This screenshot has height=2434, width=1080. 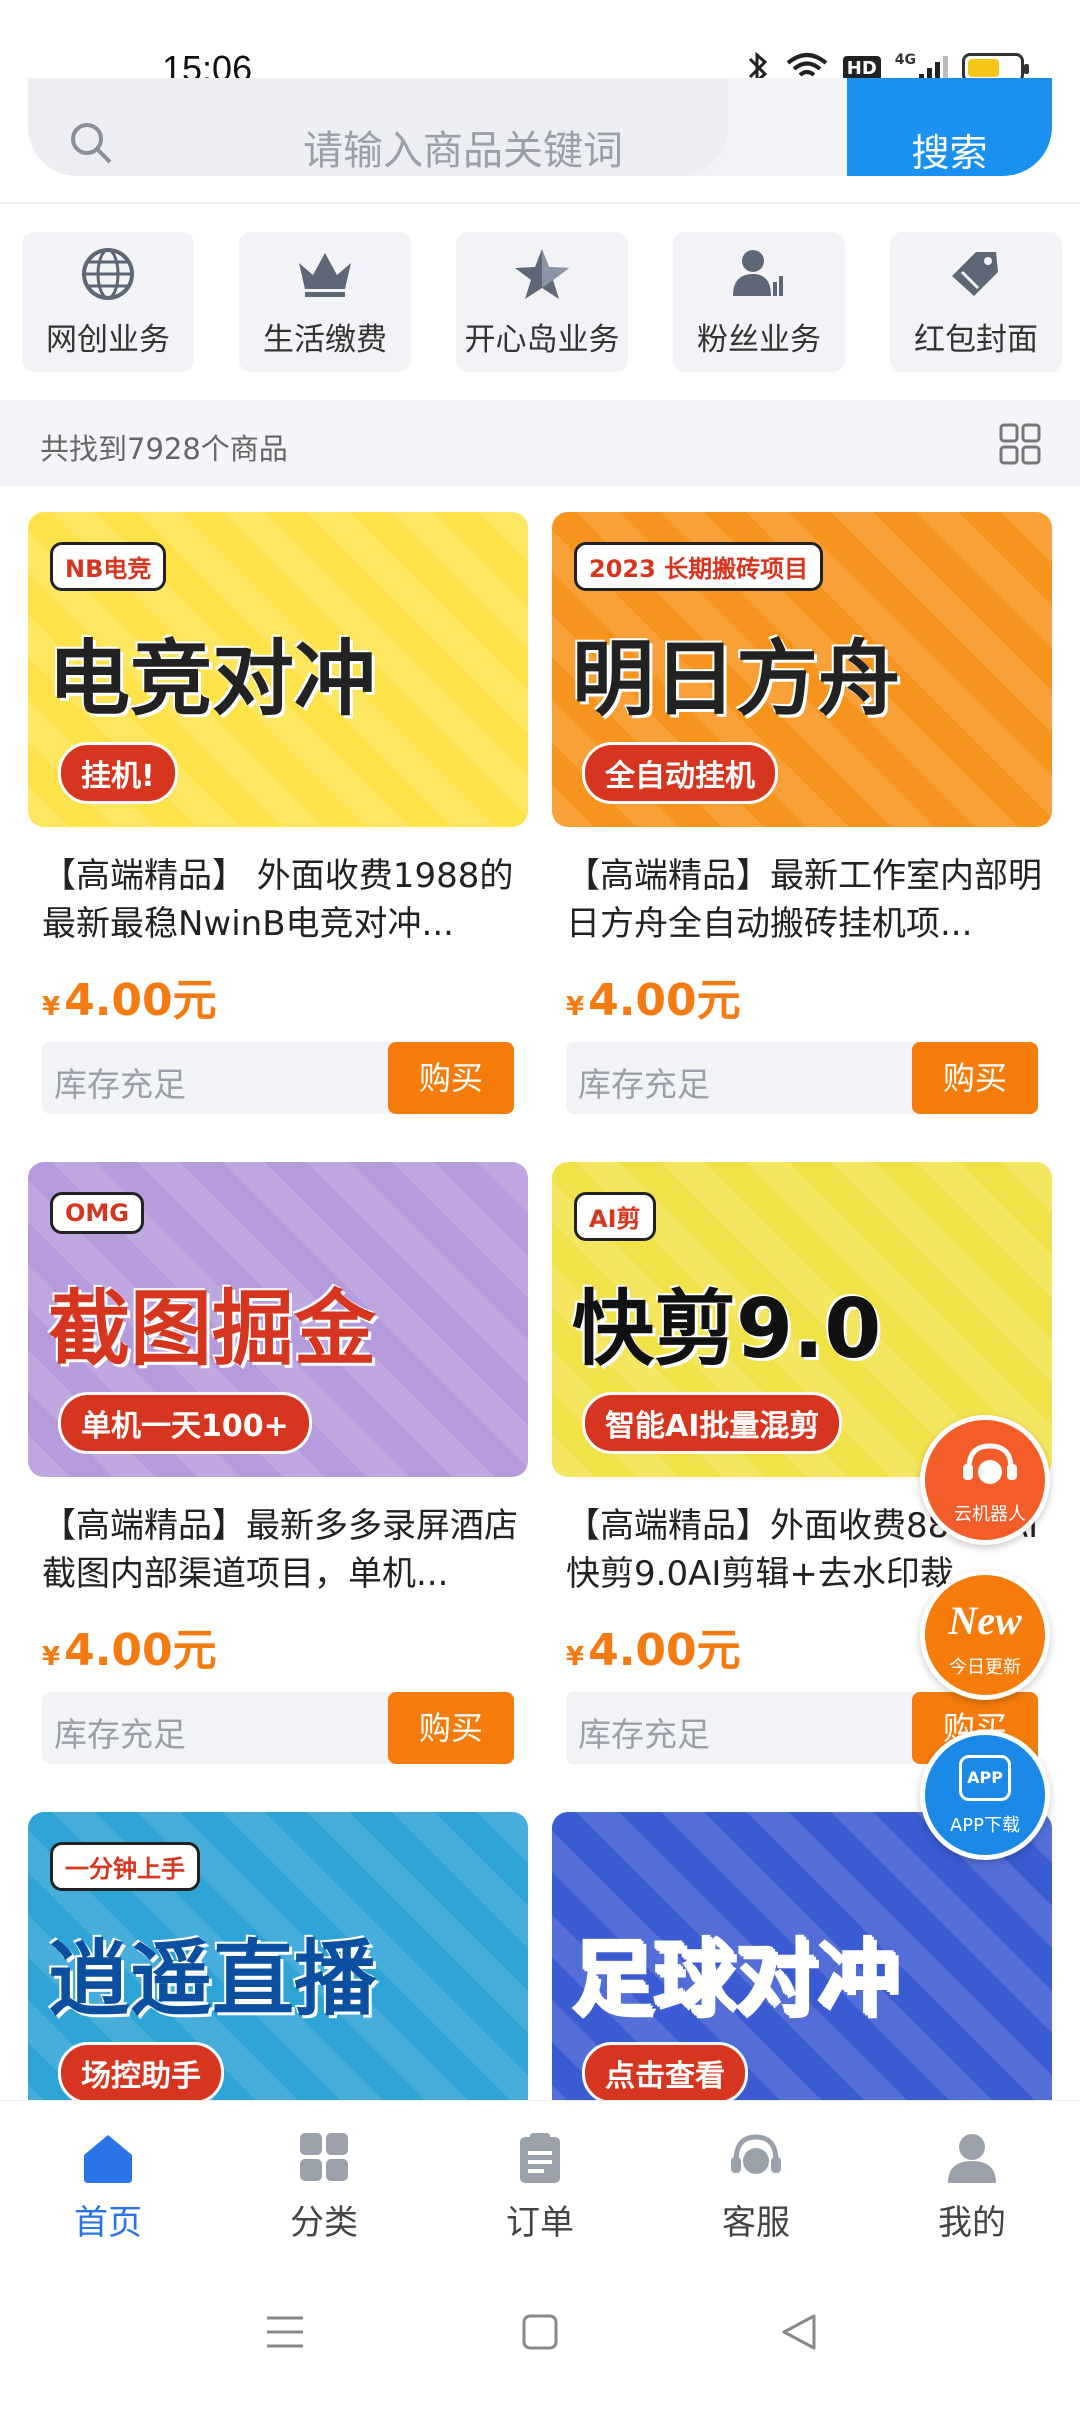 What do you see at coordinates (680, 773) in the screenshot?
I see `banner-subtitle: 全自动挂机` at bounding box center [680, 773].